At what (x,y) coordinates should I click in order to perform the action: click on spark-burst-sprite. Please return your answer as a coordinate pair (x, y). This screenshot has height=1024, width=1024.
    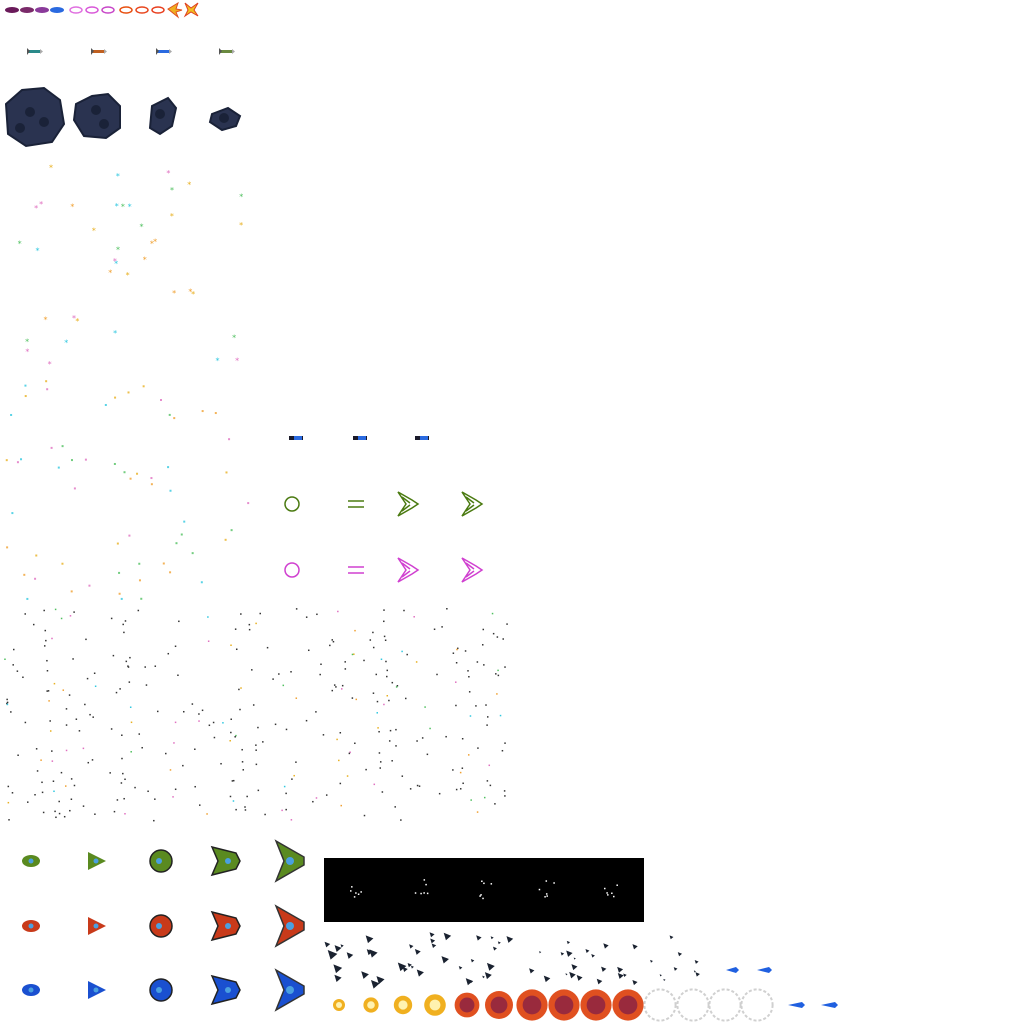
    Looking at the image, I should click on (191, 10).